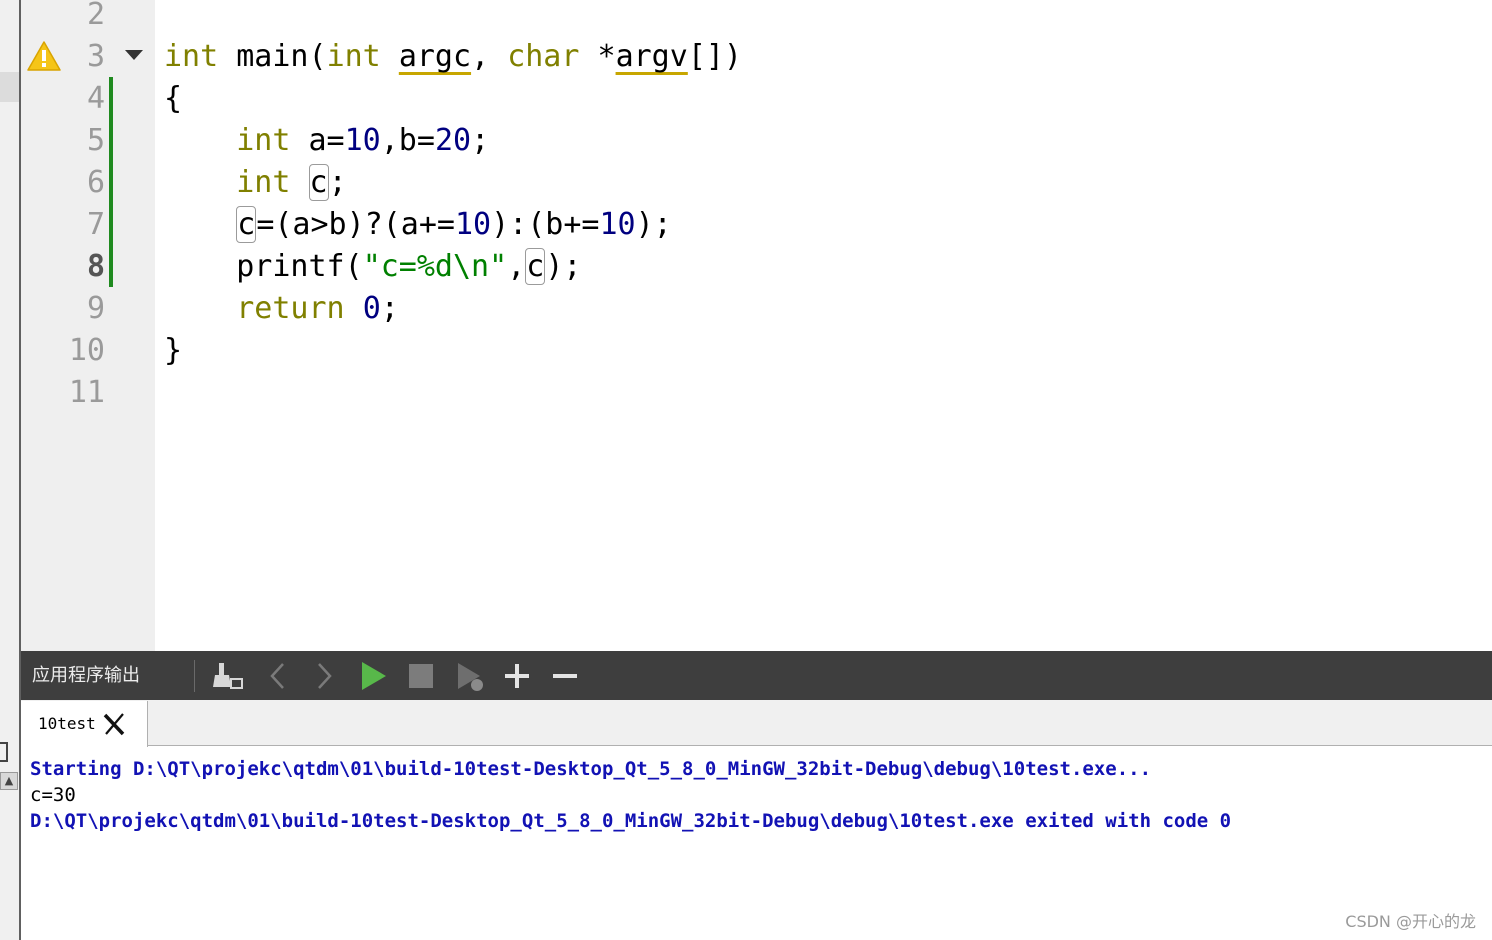 Image resolution: width=1492 pixels, height=940 pixels. What do you see at coordinates (228, 676) in the screenshot?
I see `clean-output-icon` at bounding box center [228, 676].